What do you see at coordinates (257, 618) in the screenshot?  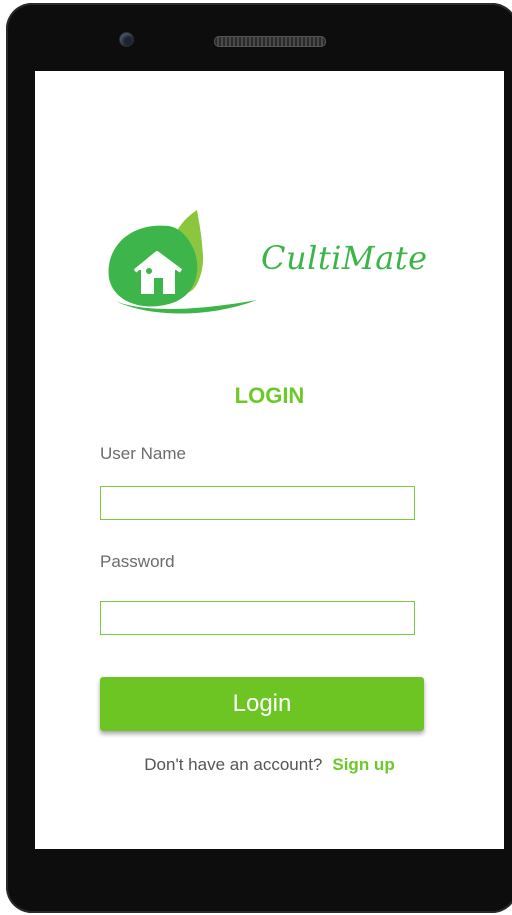 I see `password-input` at bounding box center [257, 618].